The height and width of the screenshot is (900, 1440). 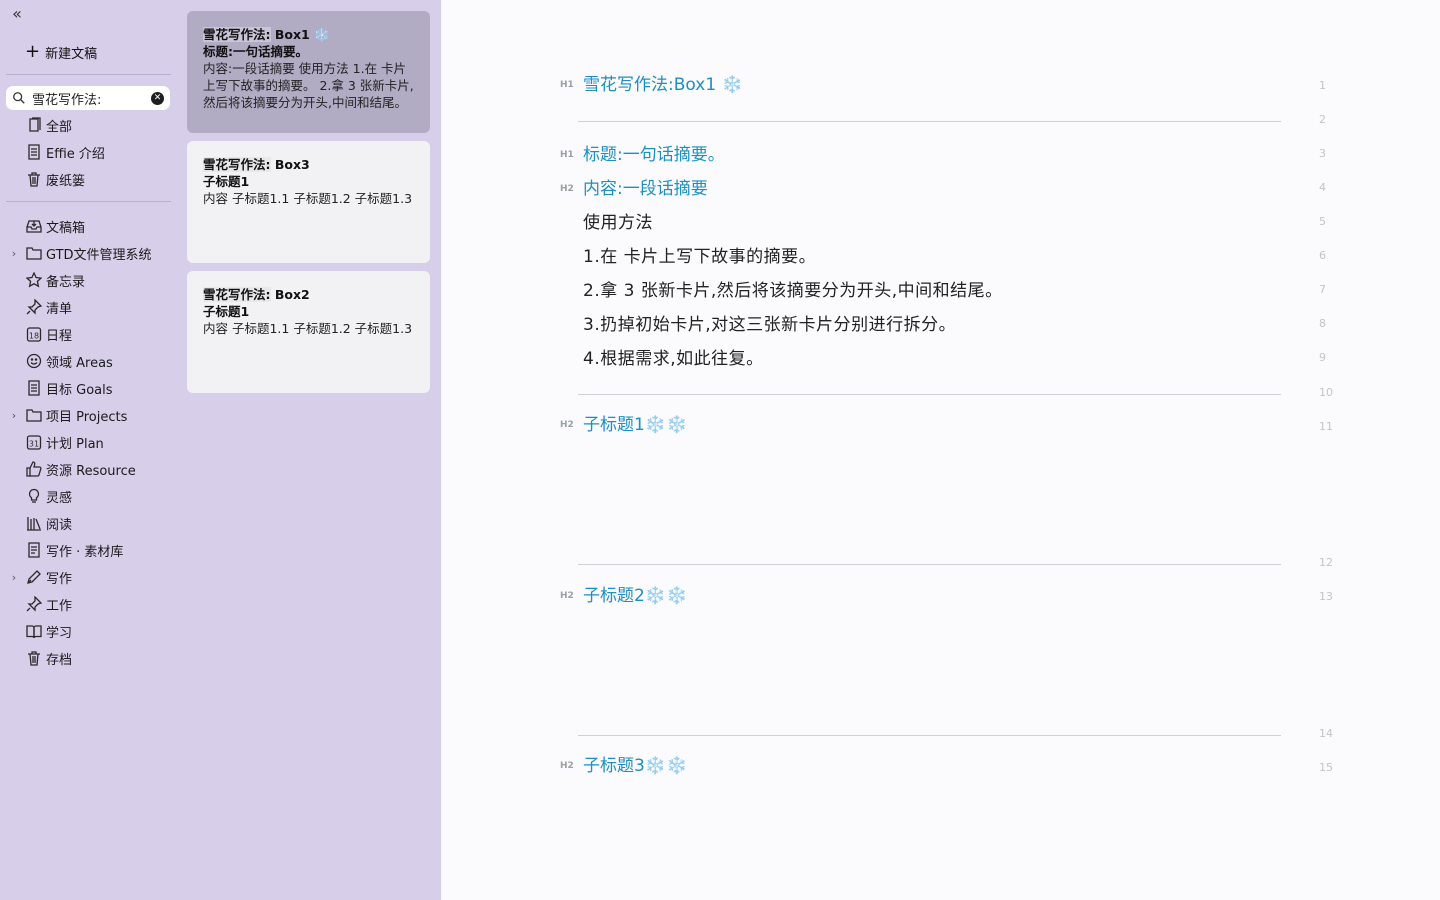 I want to click on search-input, so click(x=87, y=98).